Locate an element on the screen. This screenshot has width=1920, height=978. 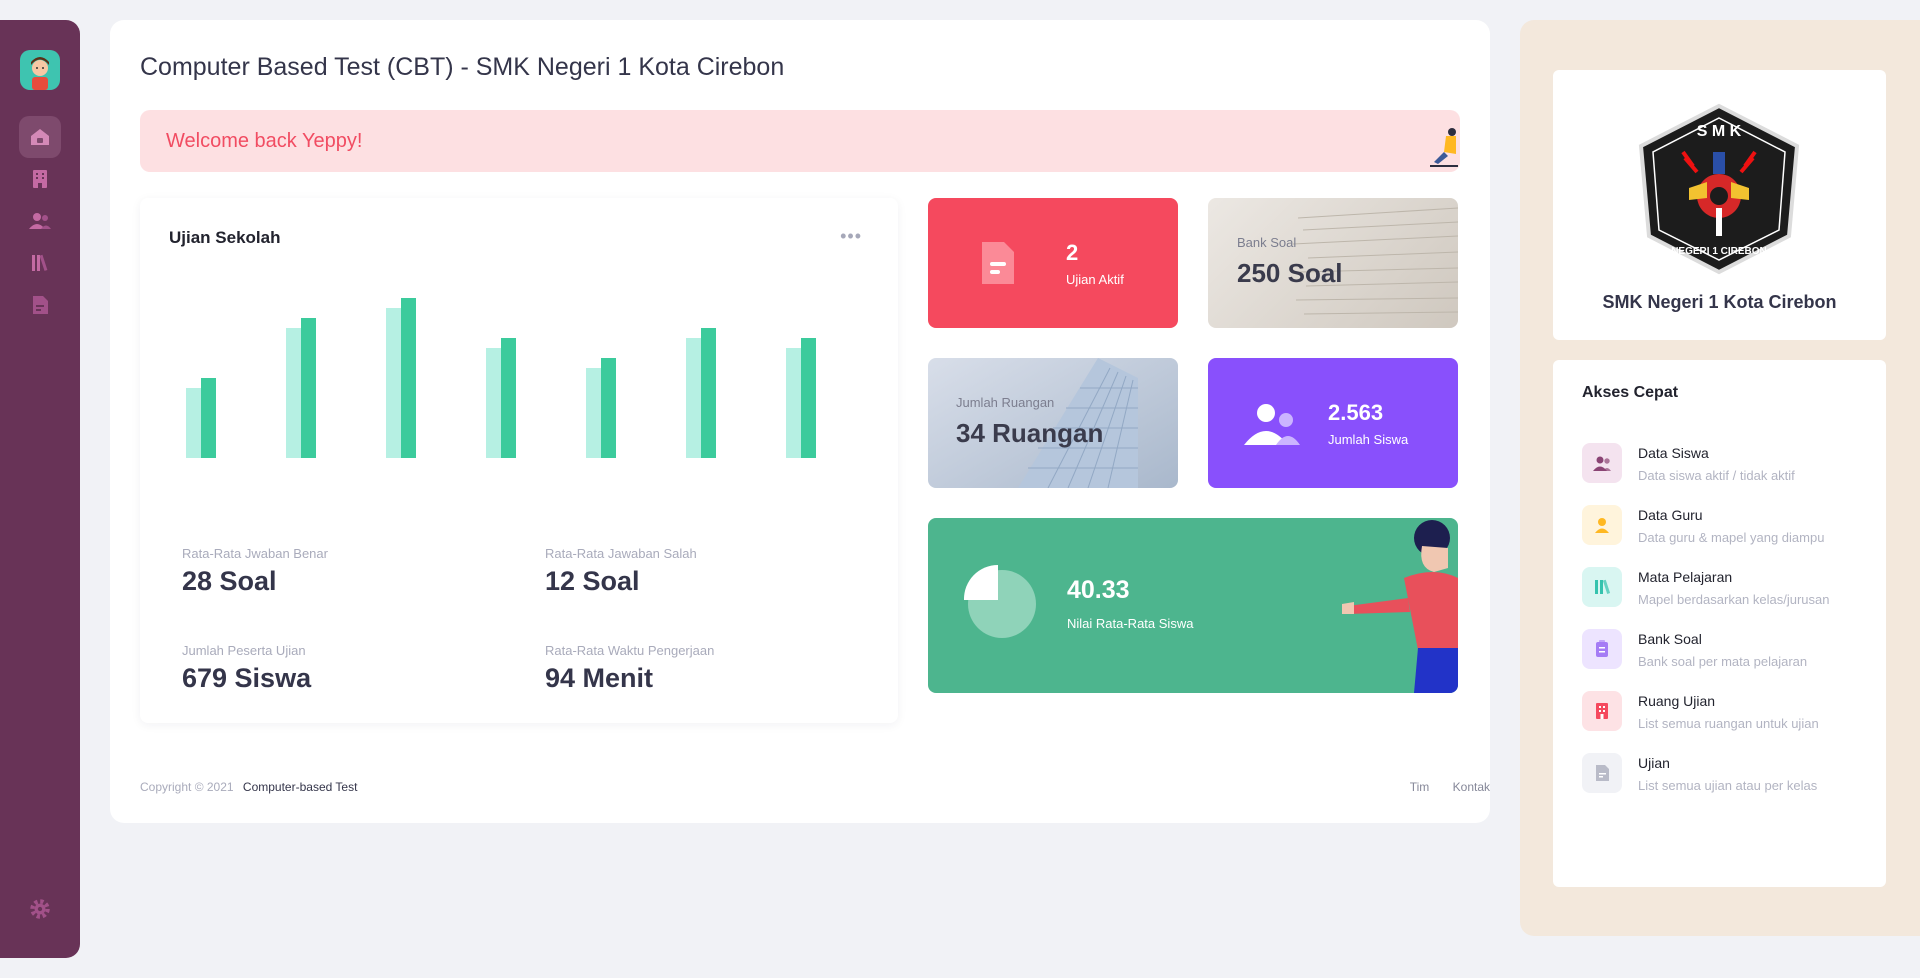
user-avatar is located at coordinates (40, 70).